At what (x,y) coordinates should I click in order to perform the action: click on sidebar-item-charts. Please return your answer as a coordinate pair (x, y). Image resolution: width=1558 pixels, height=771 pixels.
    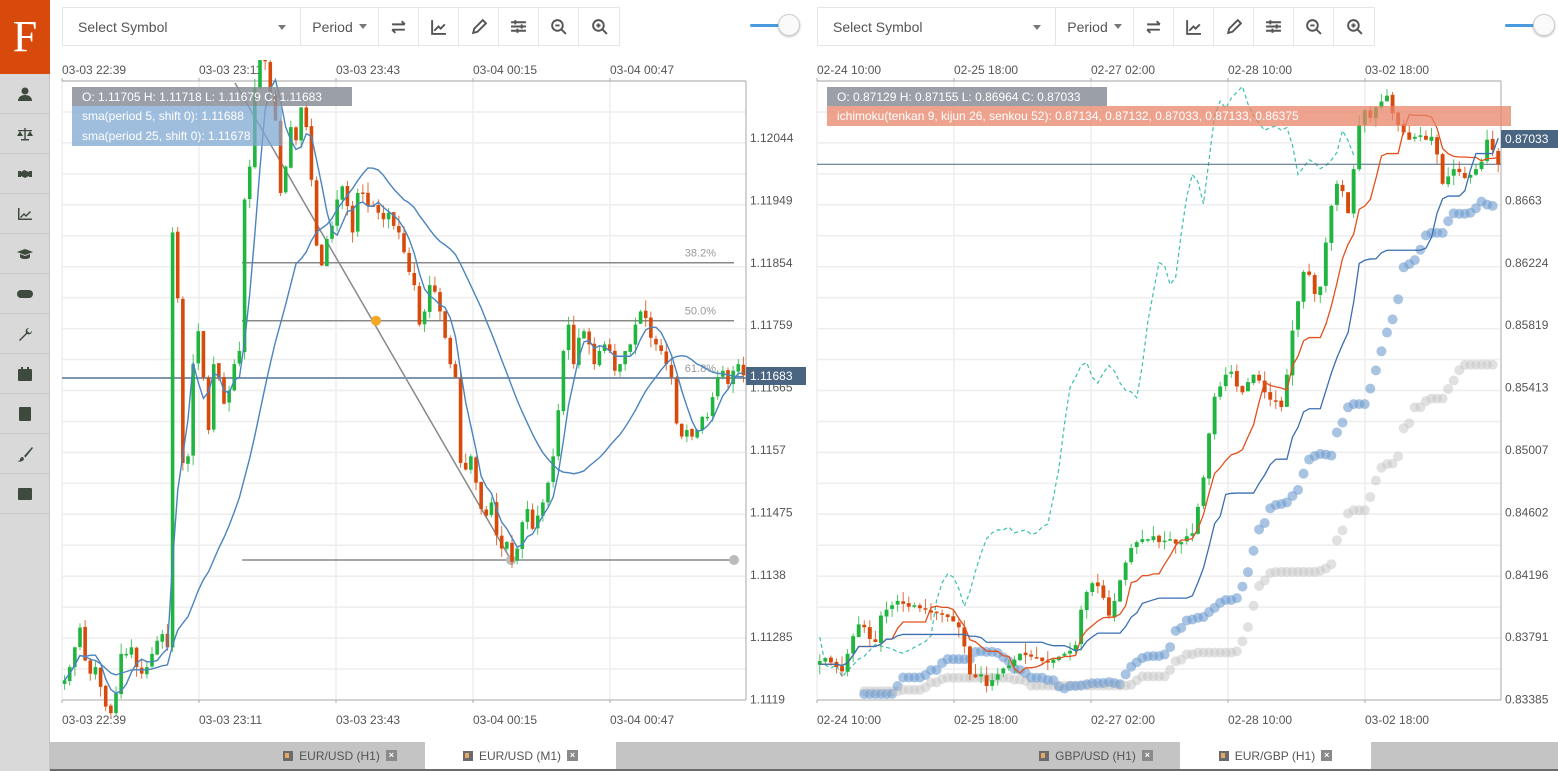
    Looking at the image, I should click on (24, 214).